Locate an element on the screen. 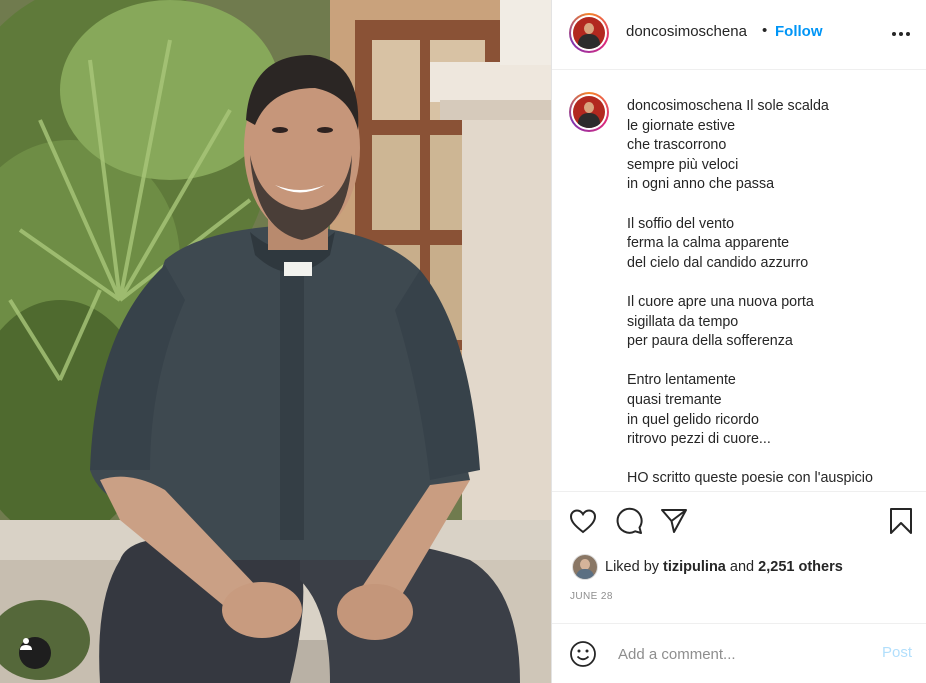 The height and width of the screenshot is (683, 926). caption-line: per paura della sofferenza is located at coordinates (773, 342).